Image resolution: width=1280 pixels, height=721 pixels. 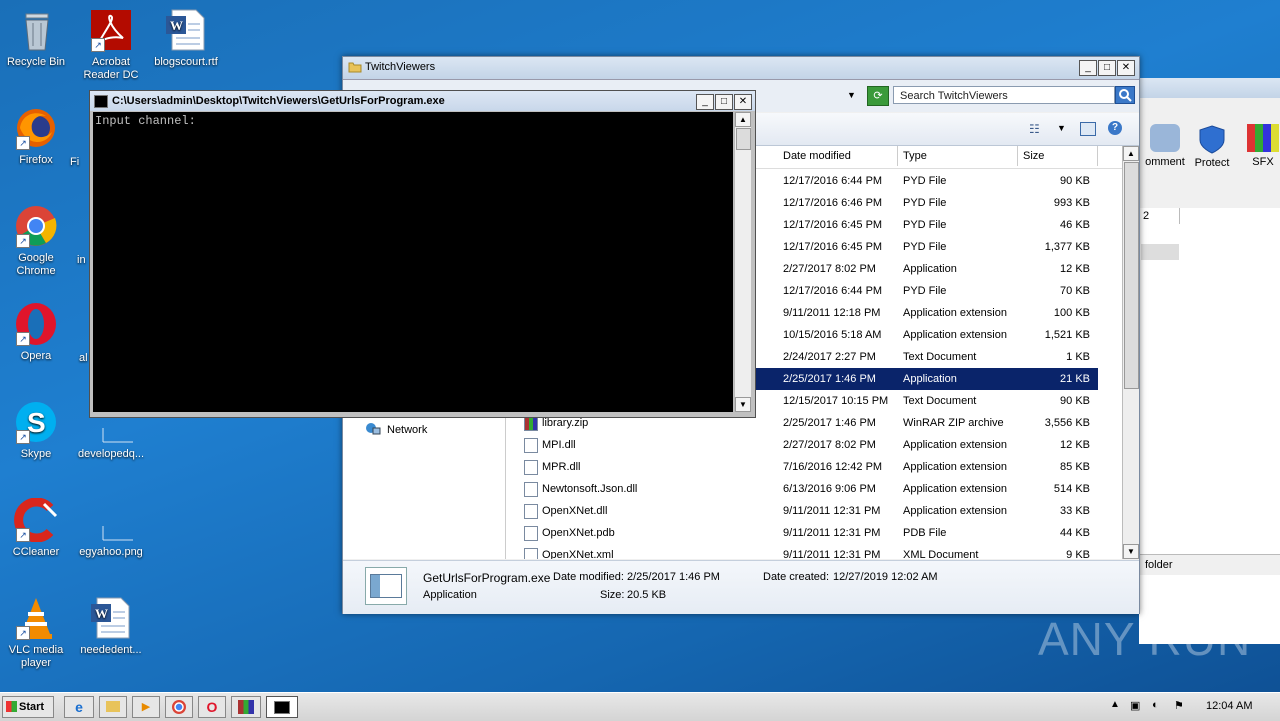 What do you see at coordinates (28, 707) in the screenshot?
I see `start-button: Start` at bounding box center [28, 707].